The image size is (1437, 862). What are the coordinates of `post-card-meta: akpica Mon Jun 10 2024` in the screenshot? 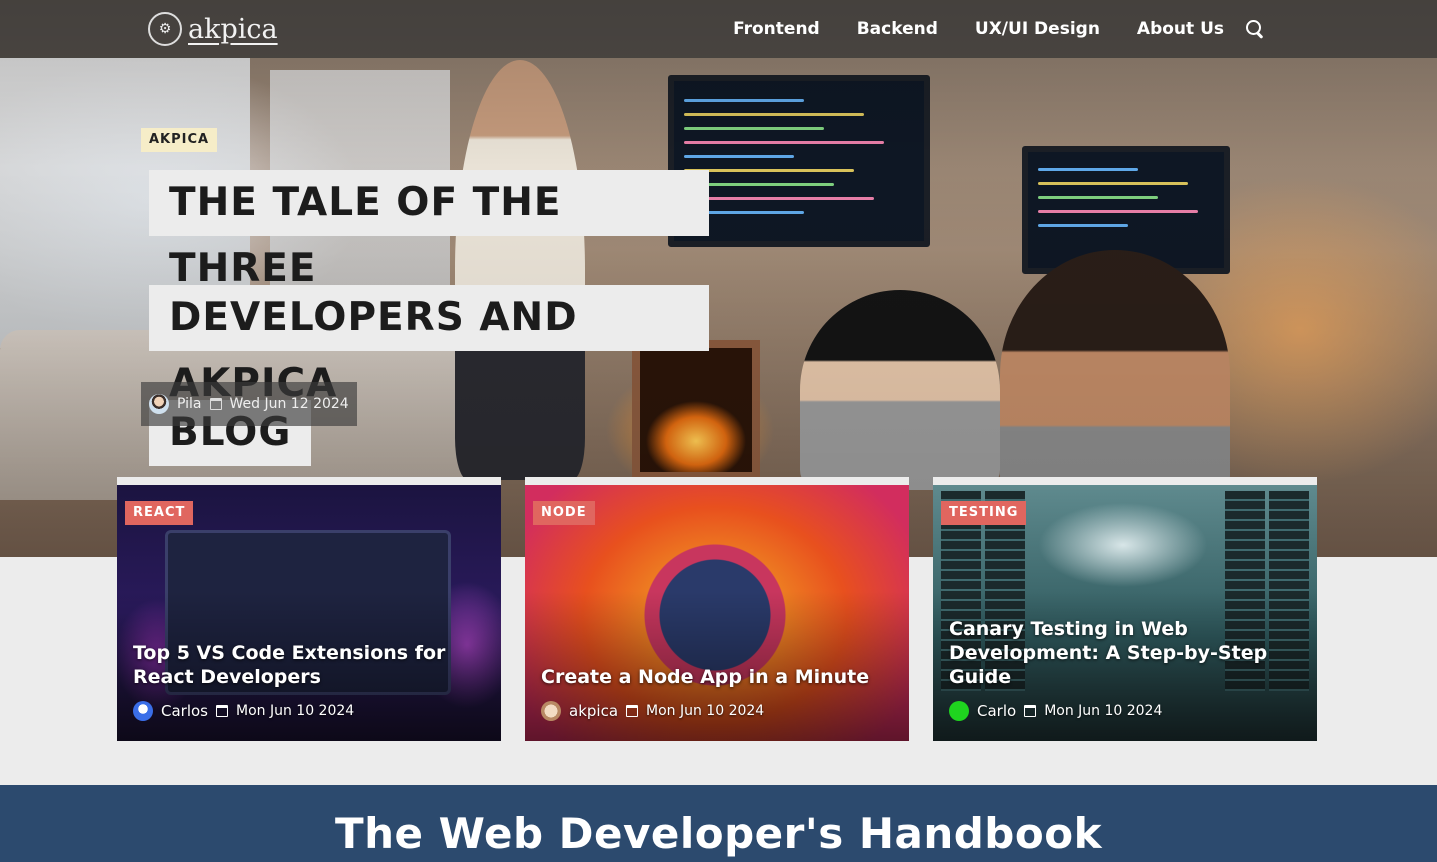 It's located at (652, 711).